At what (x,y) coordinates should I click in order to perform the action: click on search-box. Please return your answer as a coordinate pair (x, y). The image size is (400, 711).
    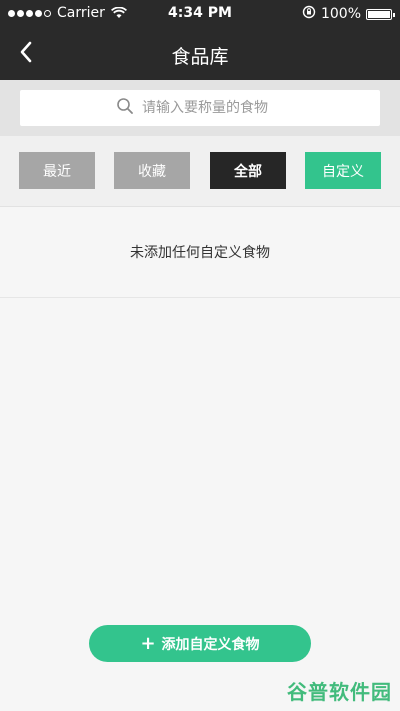
    Looking at the image, I should click on (200, 108).